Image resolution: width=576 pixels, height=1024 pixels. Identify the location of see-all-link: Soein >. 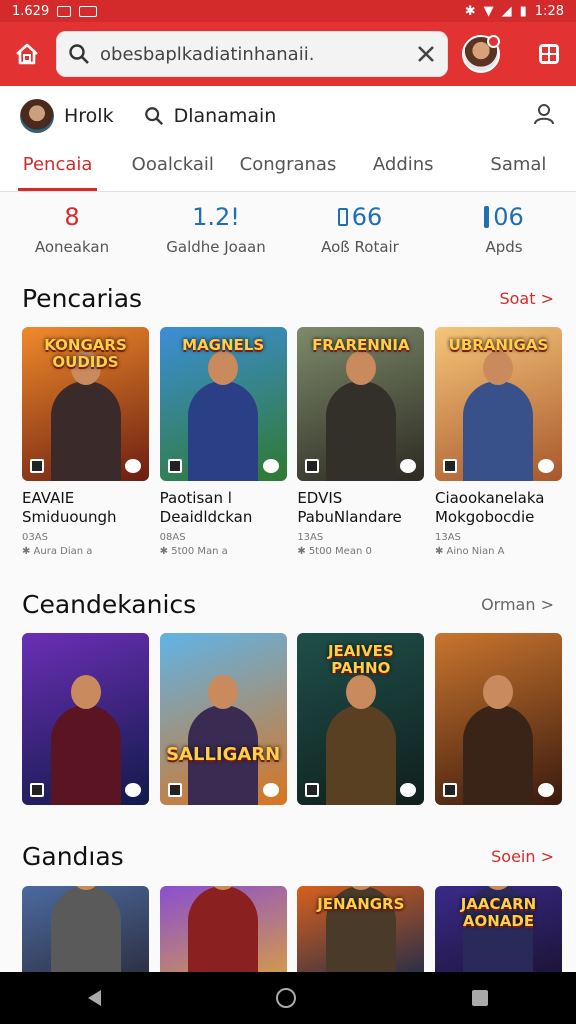
(522, 856).